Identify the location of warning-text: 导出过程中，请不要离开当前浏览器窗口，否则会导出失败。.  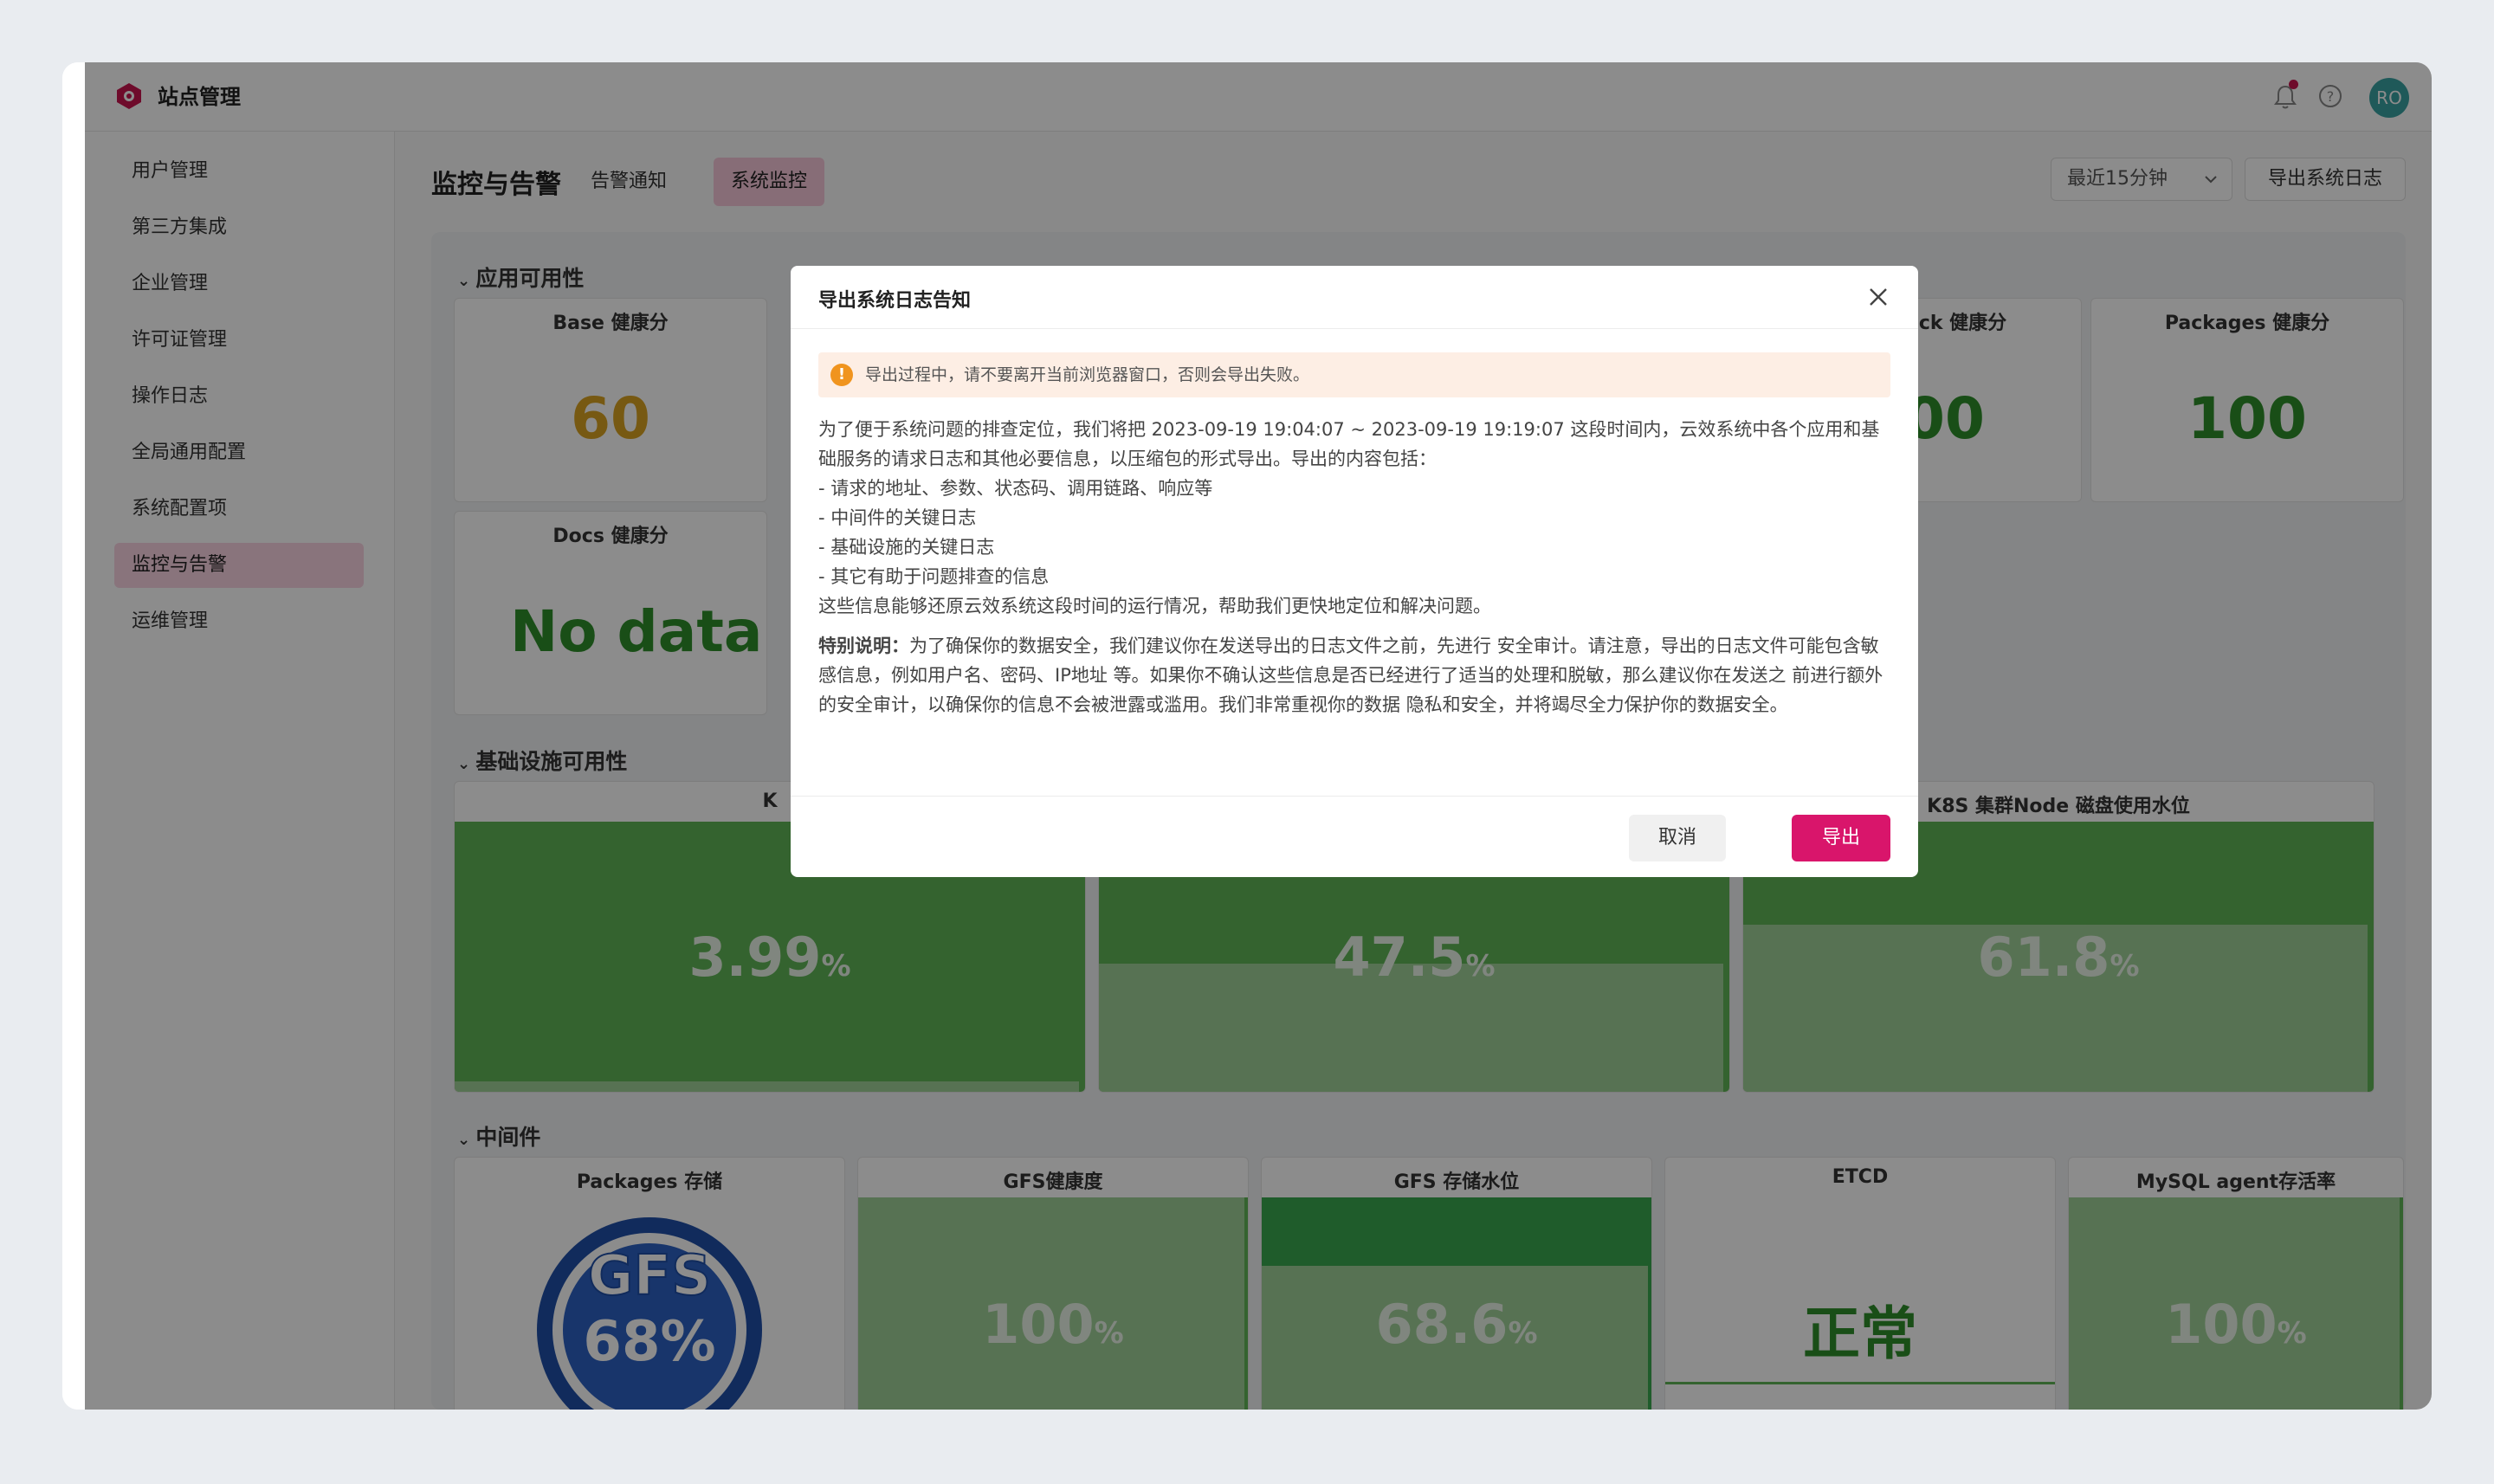
(1087, 374).